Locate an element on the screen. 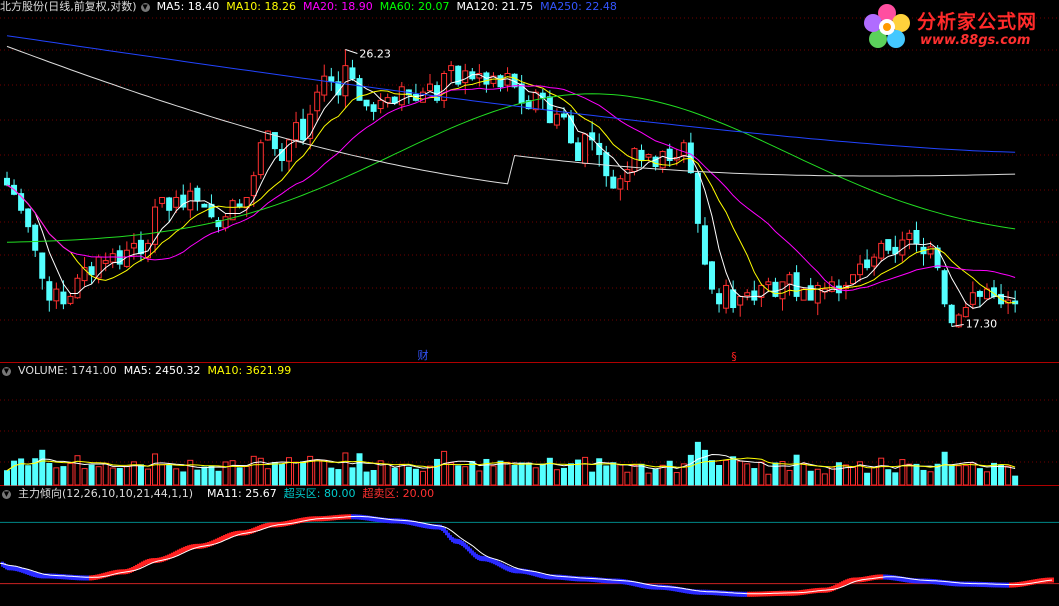 Image resolution: width=1059 pixels, height=606 pixels. volume-ma5-value: MA5: 2450.32 is located at coordinates (162, 370).